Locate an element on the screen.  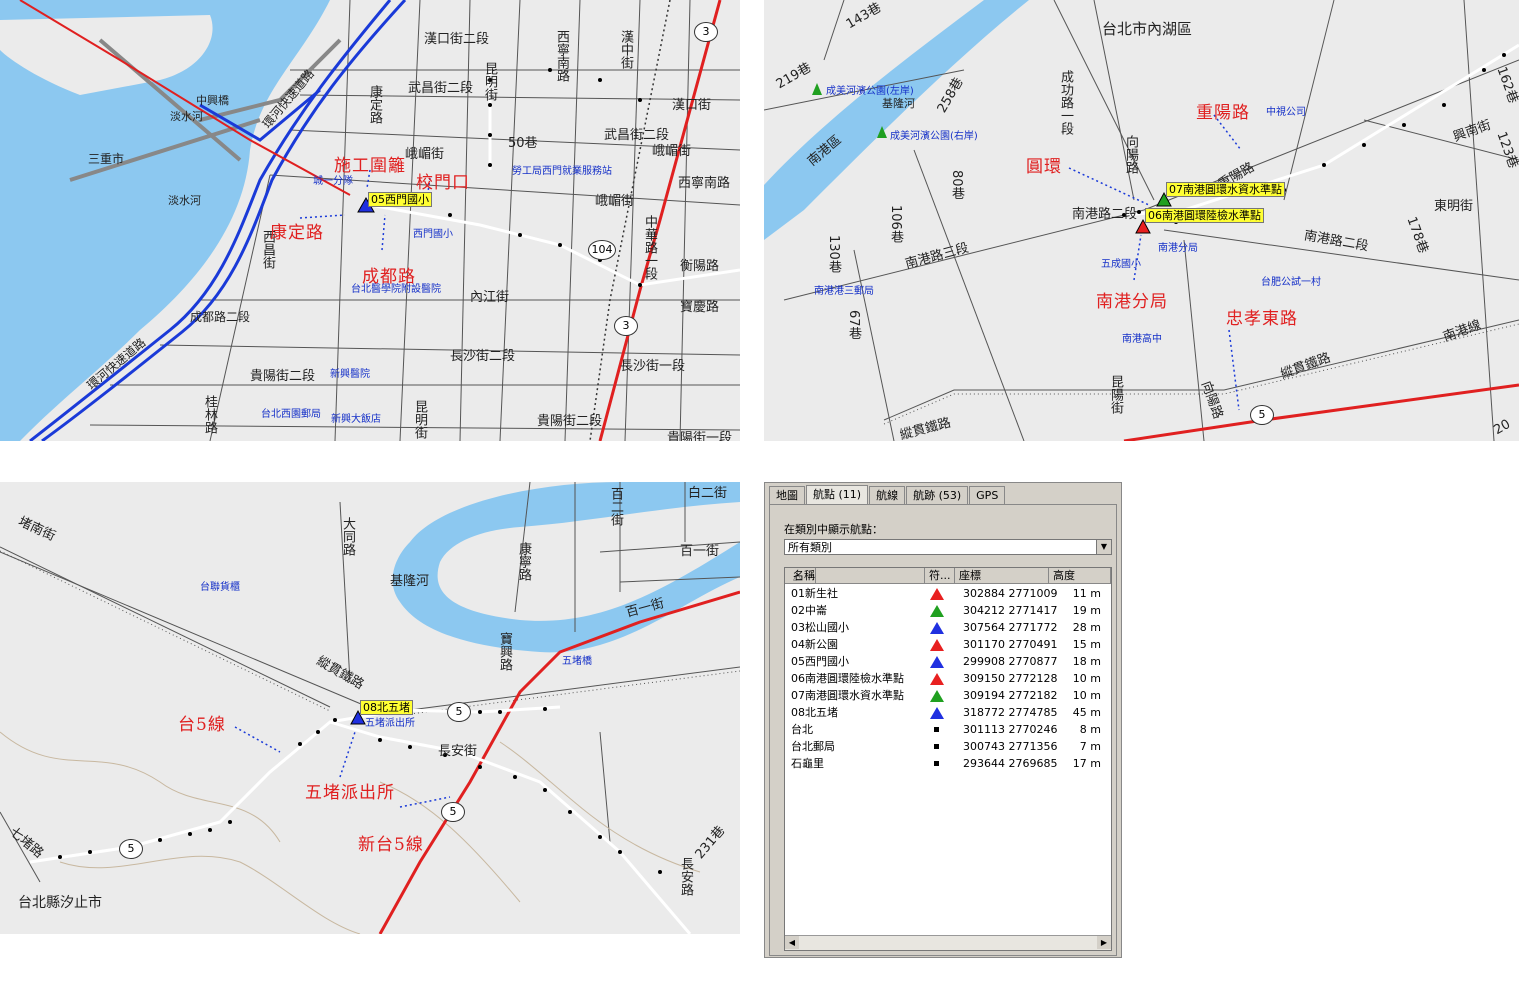
category-select: 所有類別 ▼ is located at coordinates (948, 547).